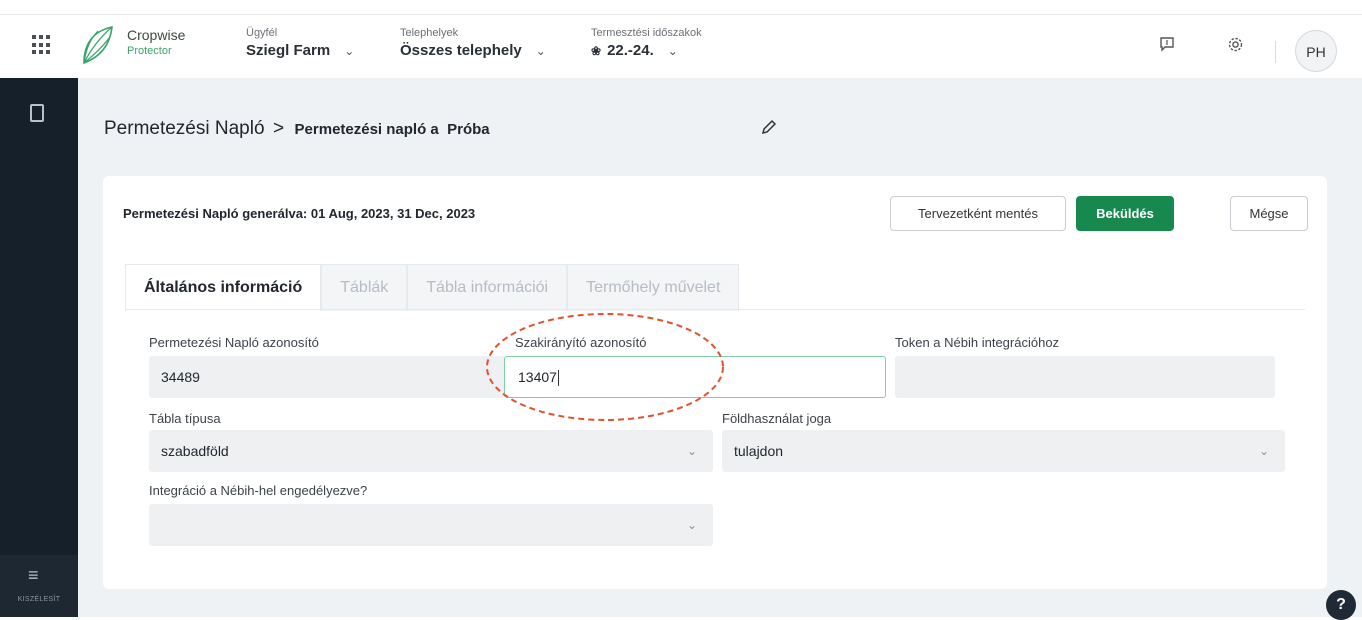 The width and height of the screenshot is (1362, 620). I want to click on season-label: Termesztési időszakok, so click(646, 33).